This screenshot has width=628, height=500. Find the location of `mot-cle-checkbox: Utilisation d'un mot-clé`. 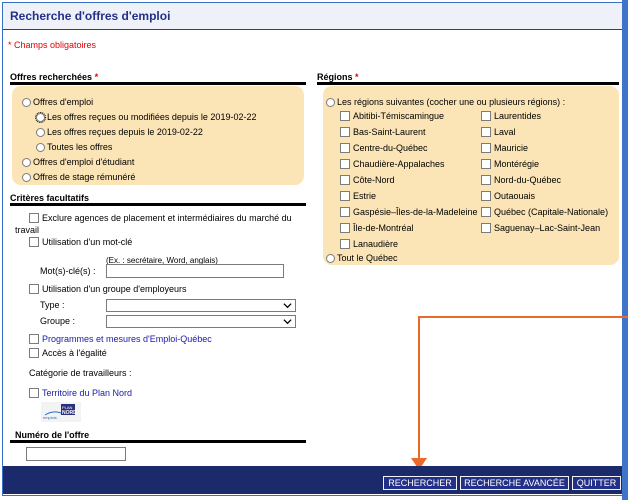

mot-cle-checkbox: Utilisation d'un mot-clé is located at coordinates (80, 242).